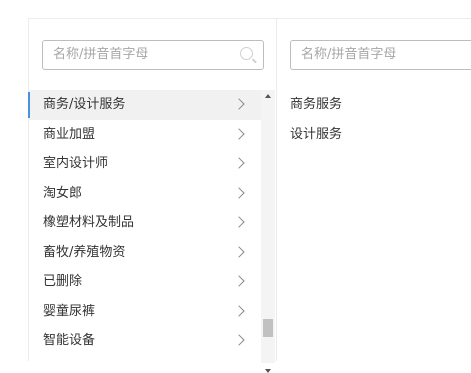 The height and width of the screenshot is (373, 471). I want to click on category-item-label: 婴童尿裤, so click(69, 311).